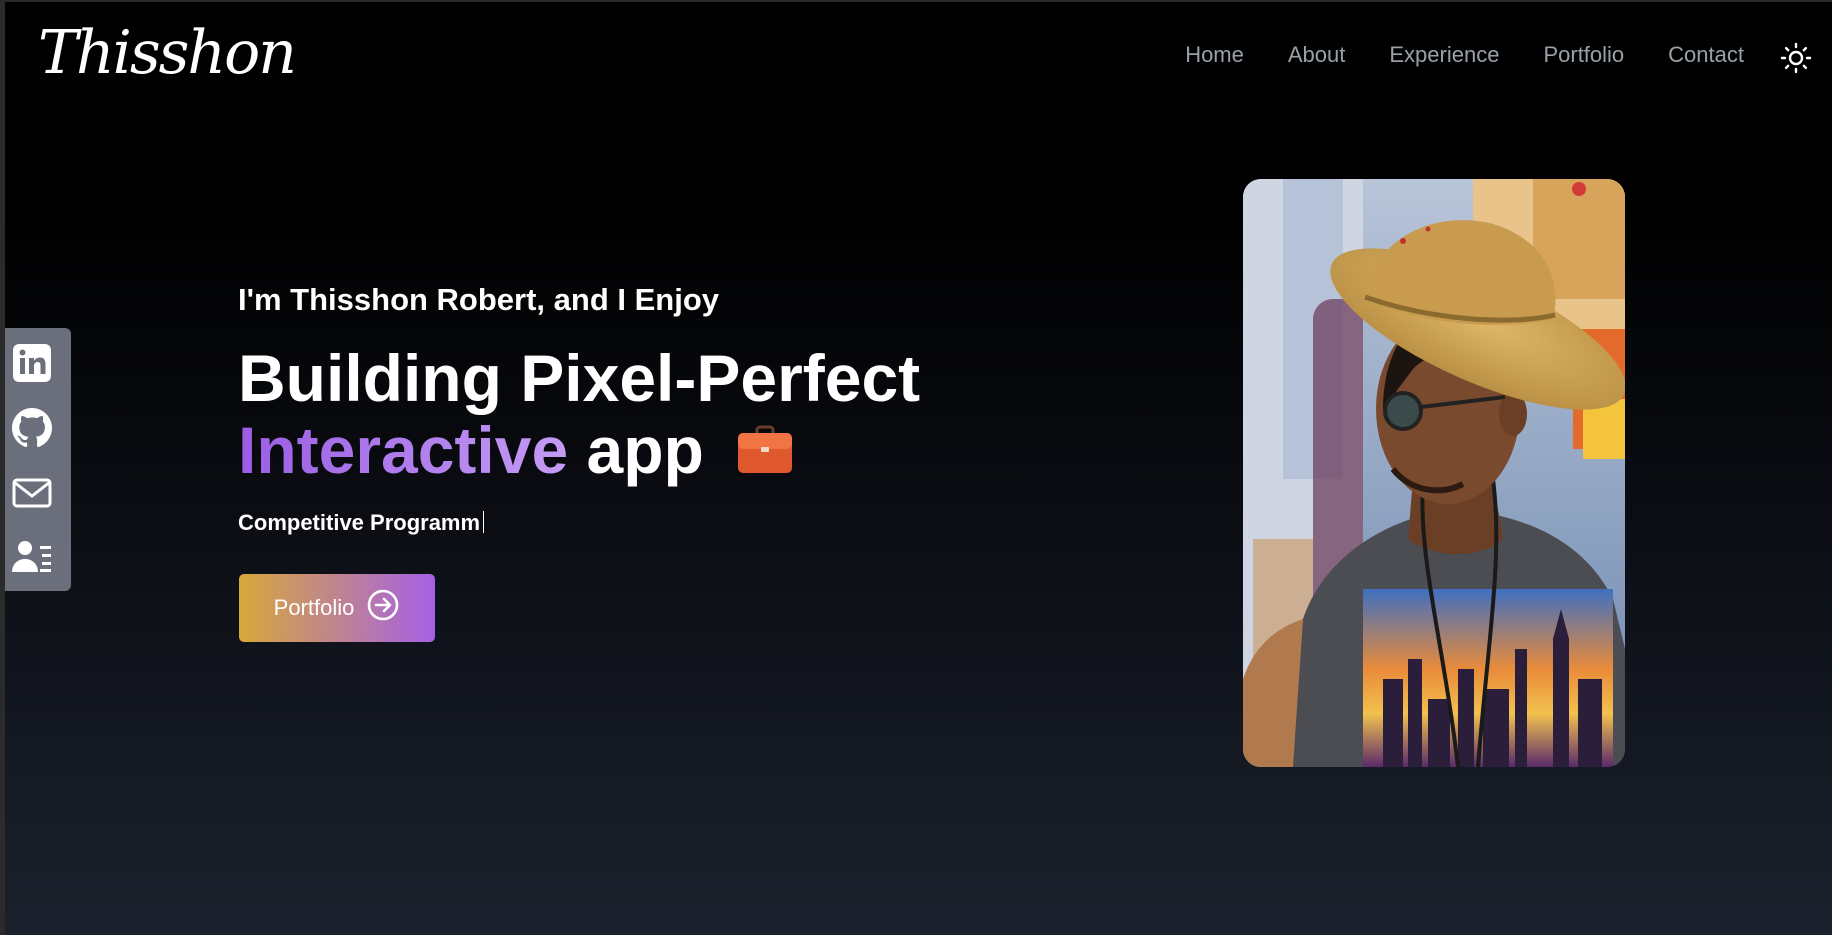 The height and width of the screenshot is (935, 1832). Describe the element at coordinates (383, 608) in the screenshot. I see `arrow-right-circle-icon` at that location.